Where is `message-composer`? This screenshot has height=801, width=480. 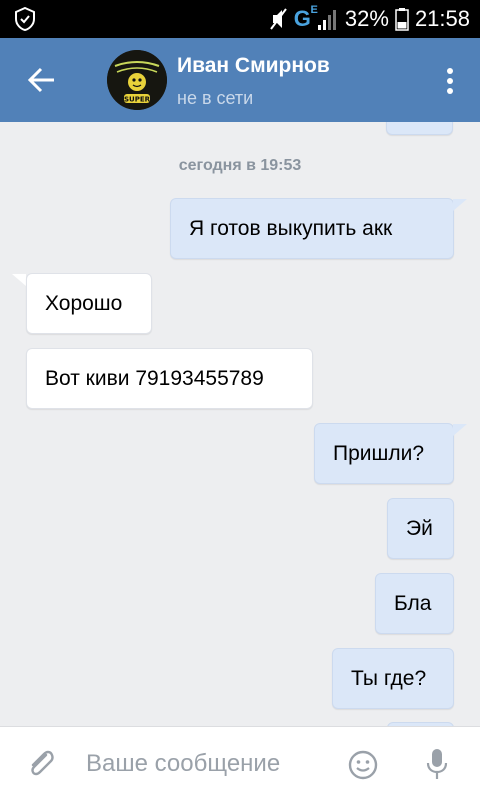 message-composer is located at coordinates (240, 763).